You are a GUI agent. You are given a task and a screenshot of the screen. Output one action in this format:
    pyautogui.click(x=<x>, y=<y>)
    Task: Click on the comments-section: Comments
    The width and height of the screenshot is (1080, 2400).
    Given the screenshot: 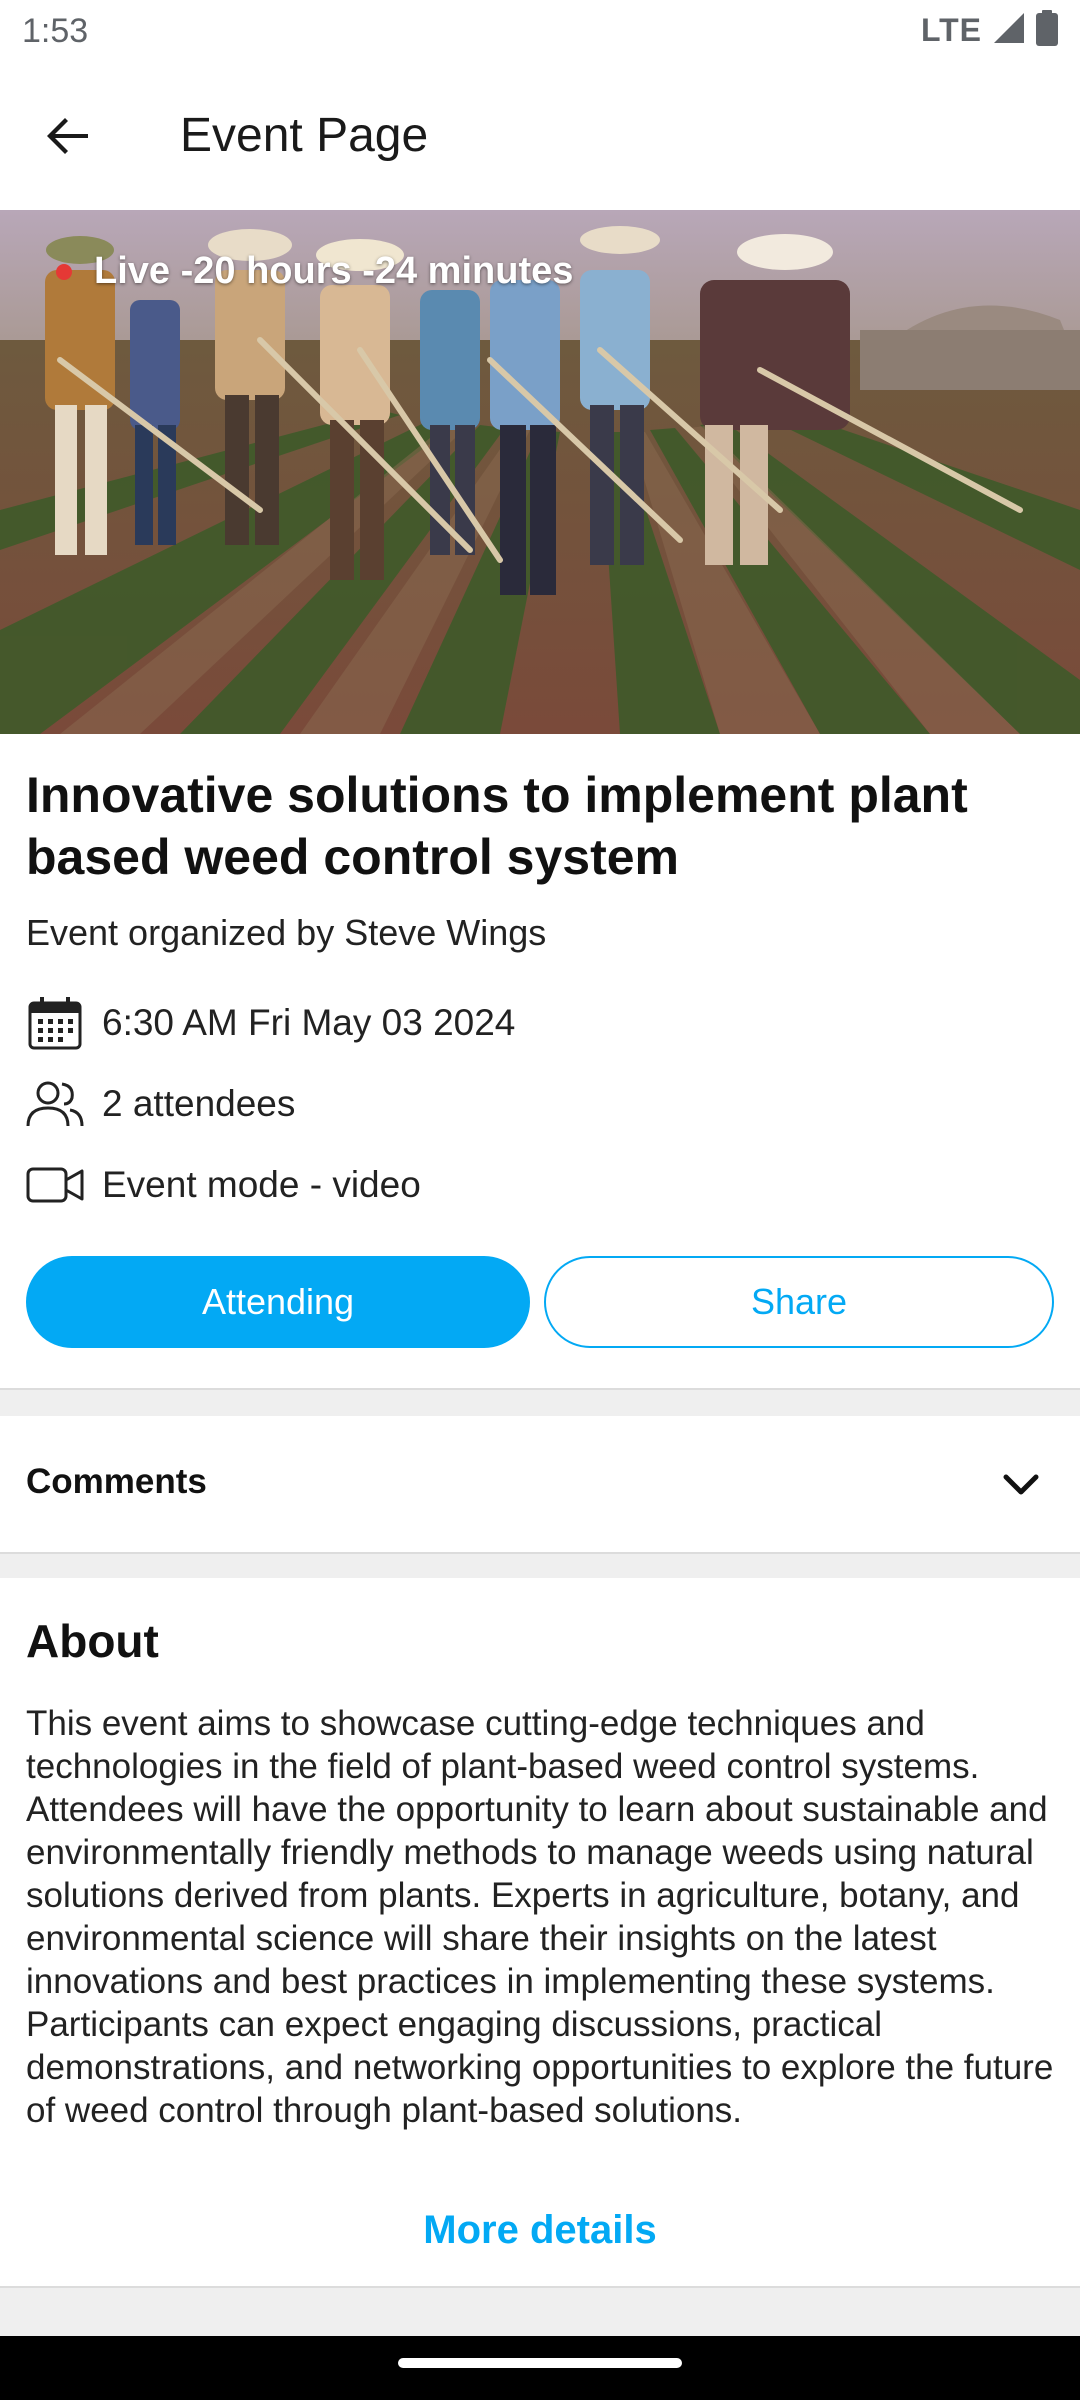 What is the action you would take?
    pyautogui.click(x=540, y=1484)
    